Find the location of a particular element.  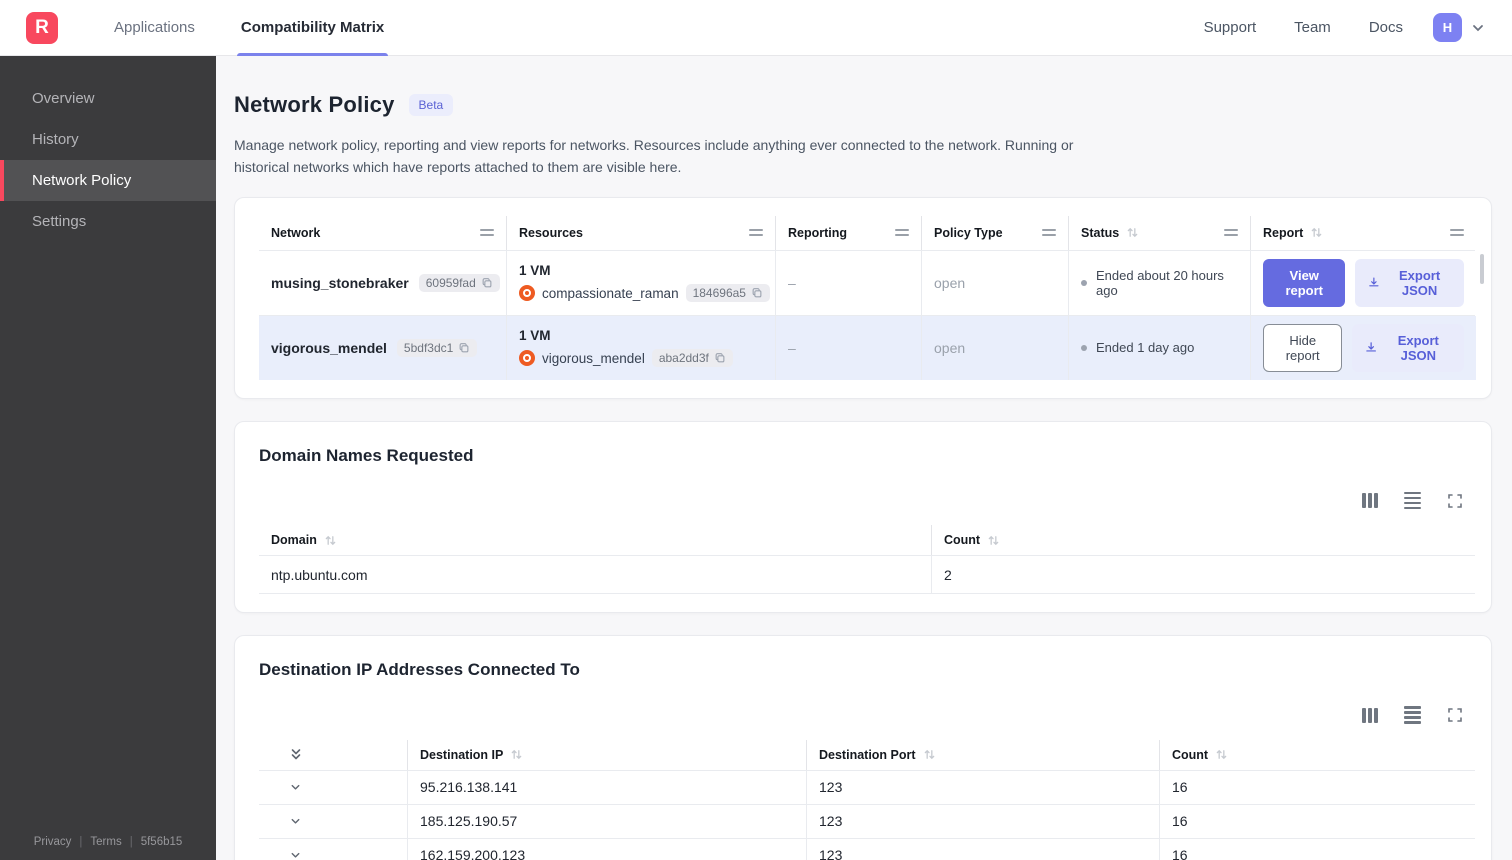

column-header-report: Report is located at coordinates (1363, 233).